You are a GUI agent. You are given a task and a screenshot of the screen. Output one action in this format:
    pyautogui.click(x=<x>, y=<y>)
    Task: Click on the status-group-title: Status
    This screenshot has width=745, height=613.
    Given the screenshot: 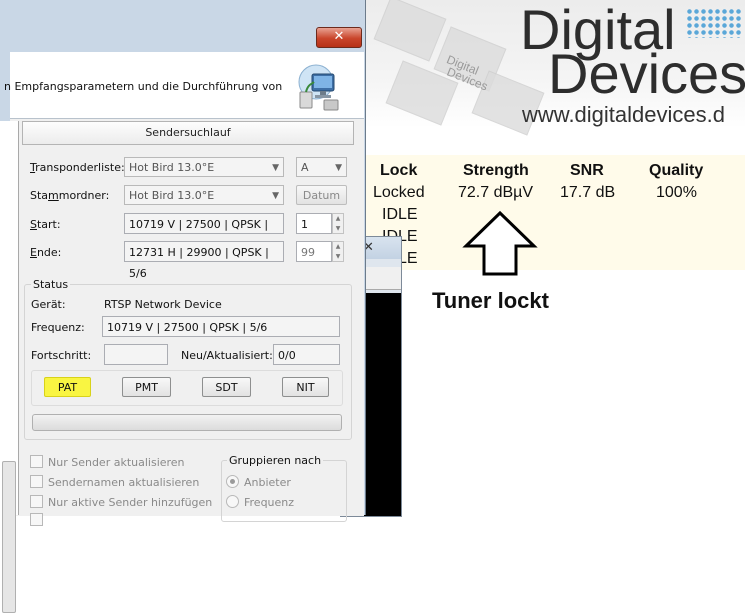 What is the action you would take?
    pyautogui.click(x=51, y=284)
    